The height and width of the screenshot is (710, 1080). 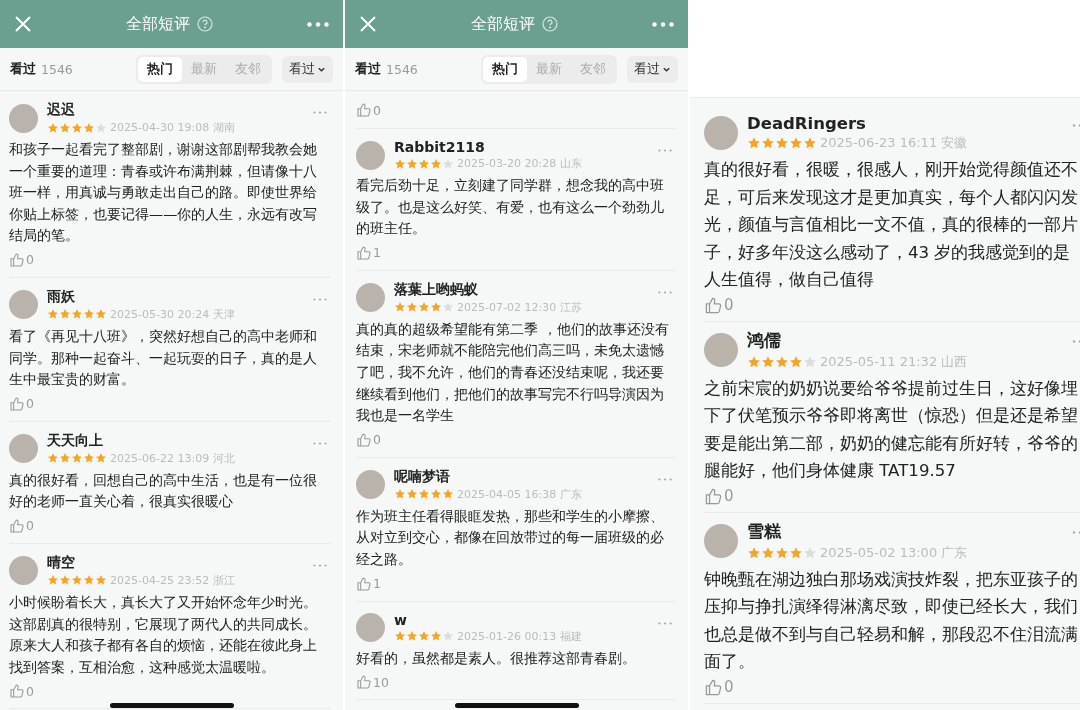 What do you see at coordinates (891, 225) in the screenshot?
I see `review-text: 真的很好看，很暖，很感人，刚开始觉得颜值还不足，可后来发现这才是更加真实，每个人都闪闪发光，颜值与言值相比一文不值，真的很棒的一部片子，好多年没这么感动了，43 岁的我感觉到的是人生值得，做自己值得` at bounding box center [891, 225].